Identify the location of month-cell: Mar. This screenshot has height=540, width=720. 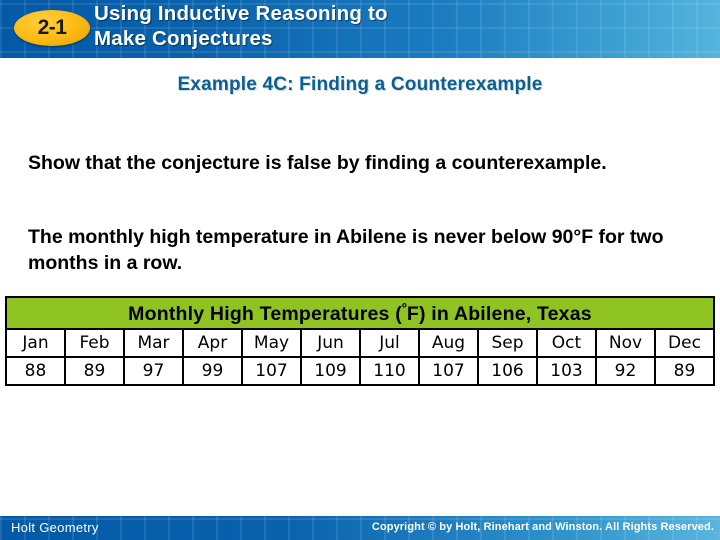
(153, 343).